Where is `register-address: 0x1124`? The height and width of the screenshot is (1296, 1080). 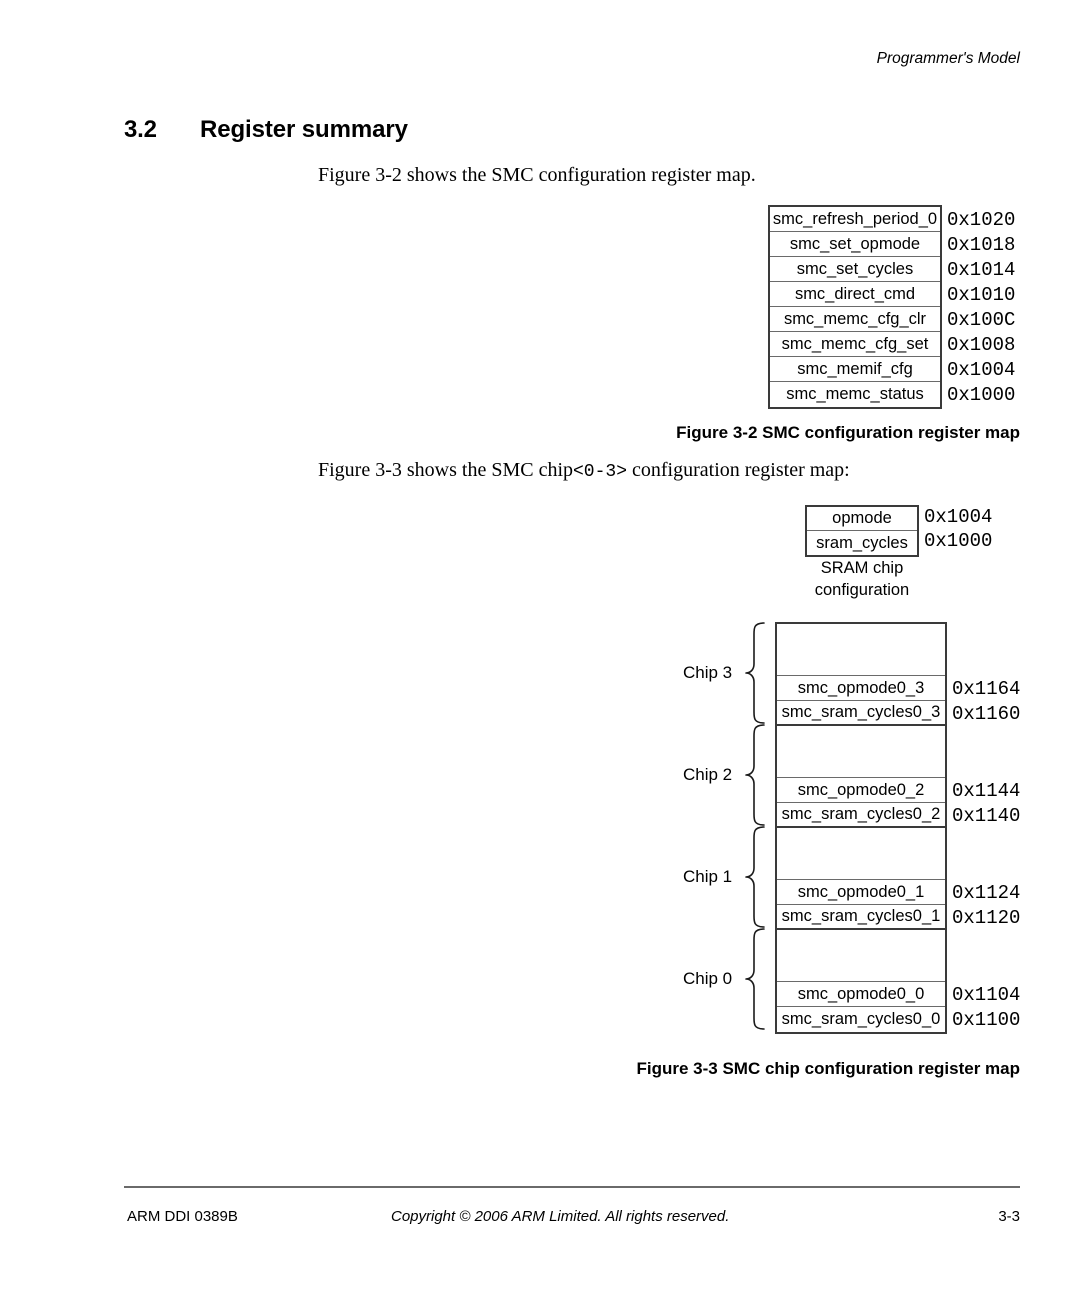
register-address: 0x1124 is located at coordinates (986, 893).